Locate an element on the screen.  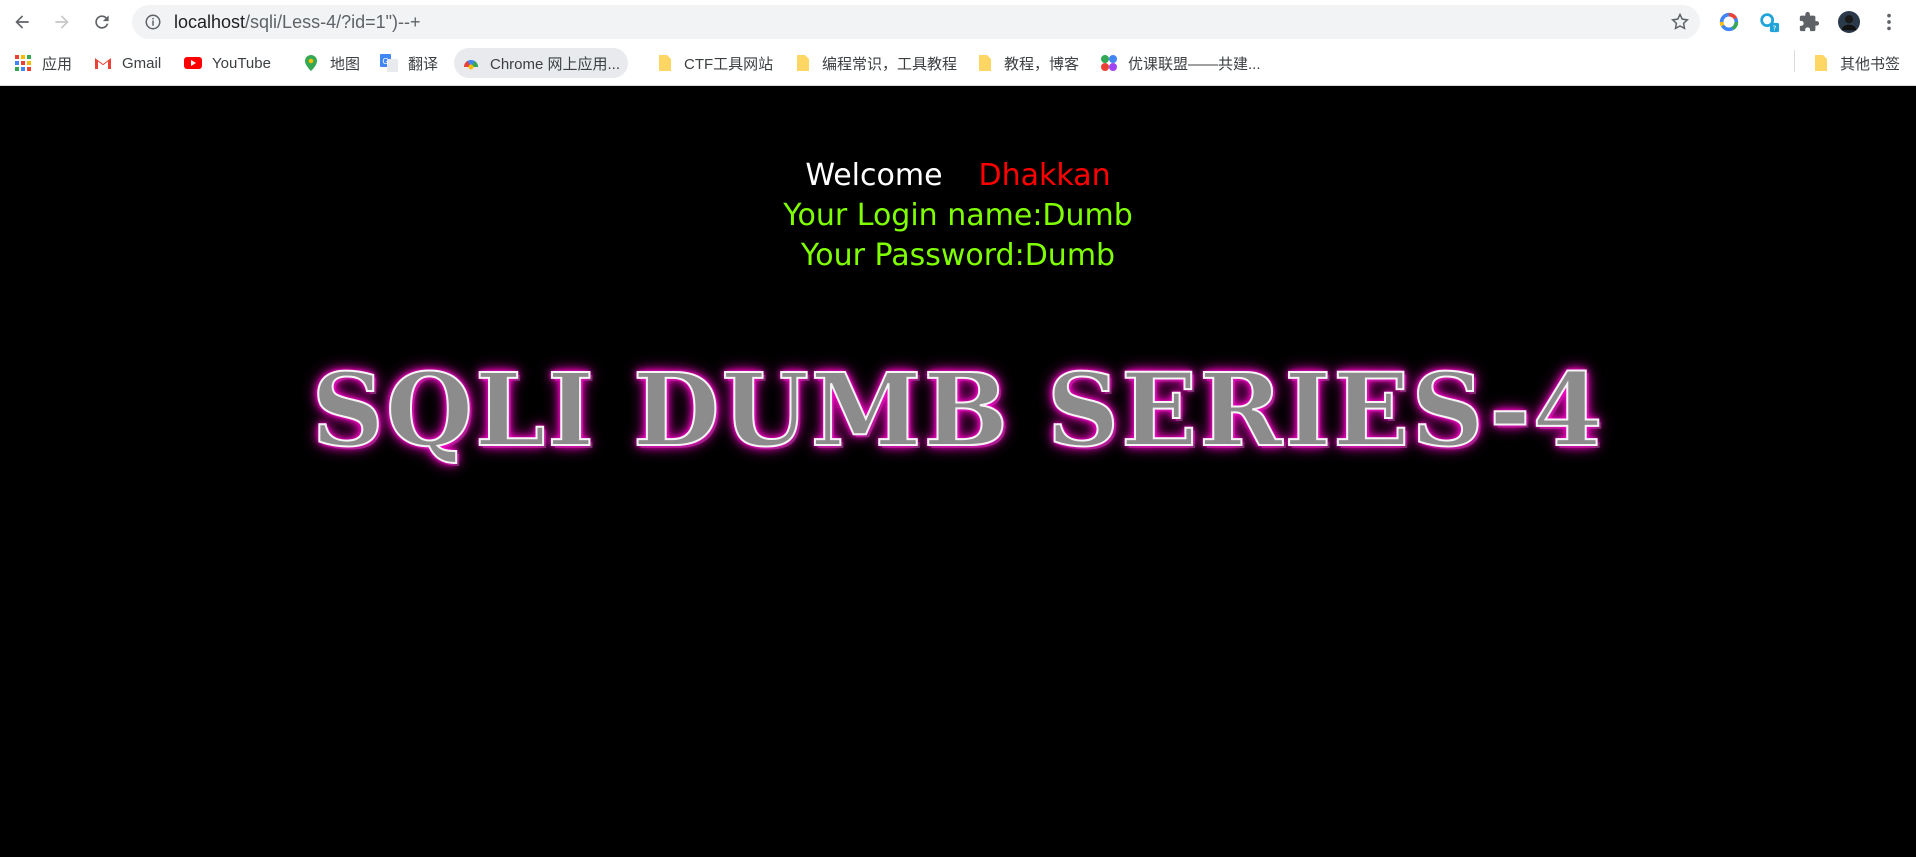
bookmark-label: 翻译 is located at coordinates (423, 64).